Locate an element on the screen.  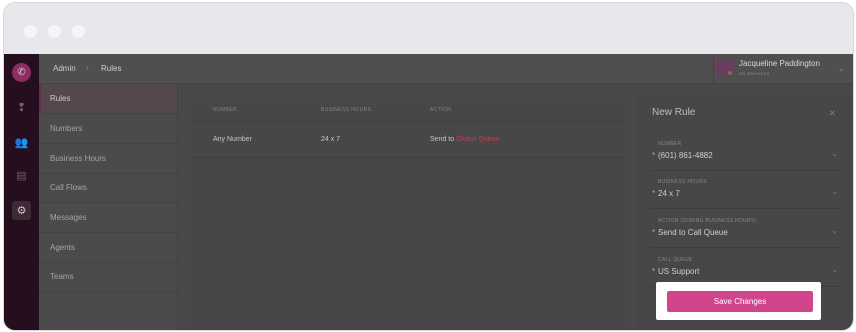
field-value: Send to Call Queue is located at coordinates (693, 232).